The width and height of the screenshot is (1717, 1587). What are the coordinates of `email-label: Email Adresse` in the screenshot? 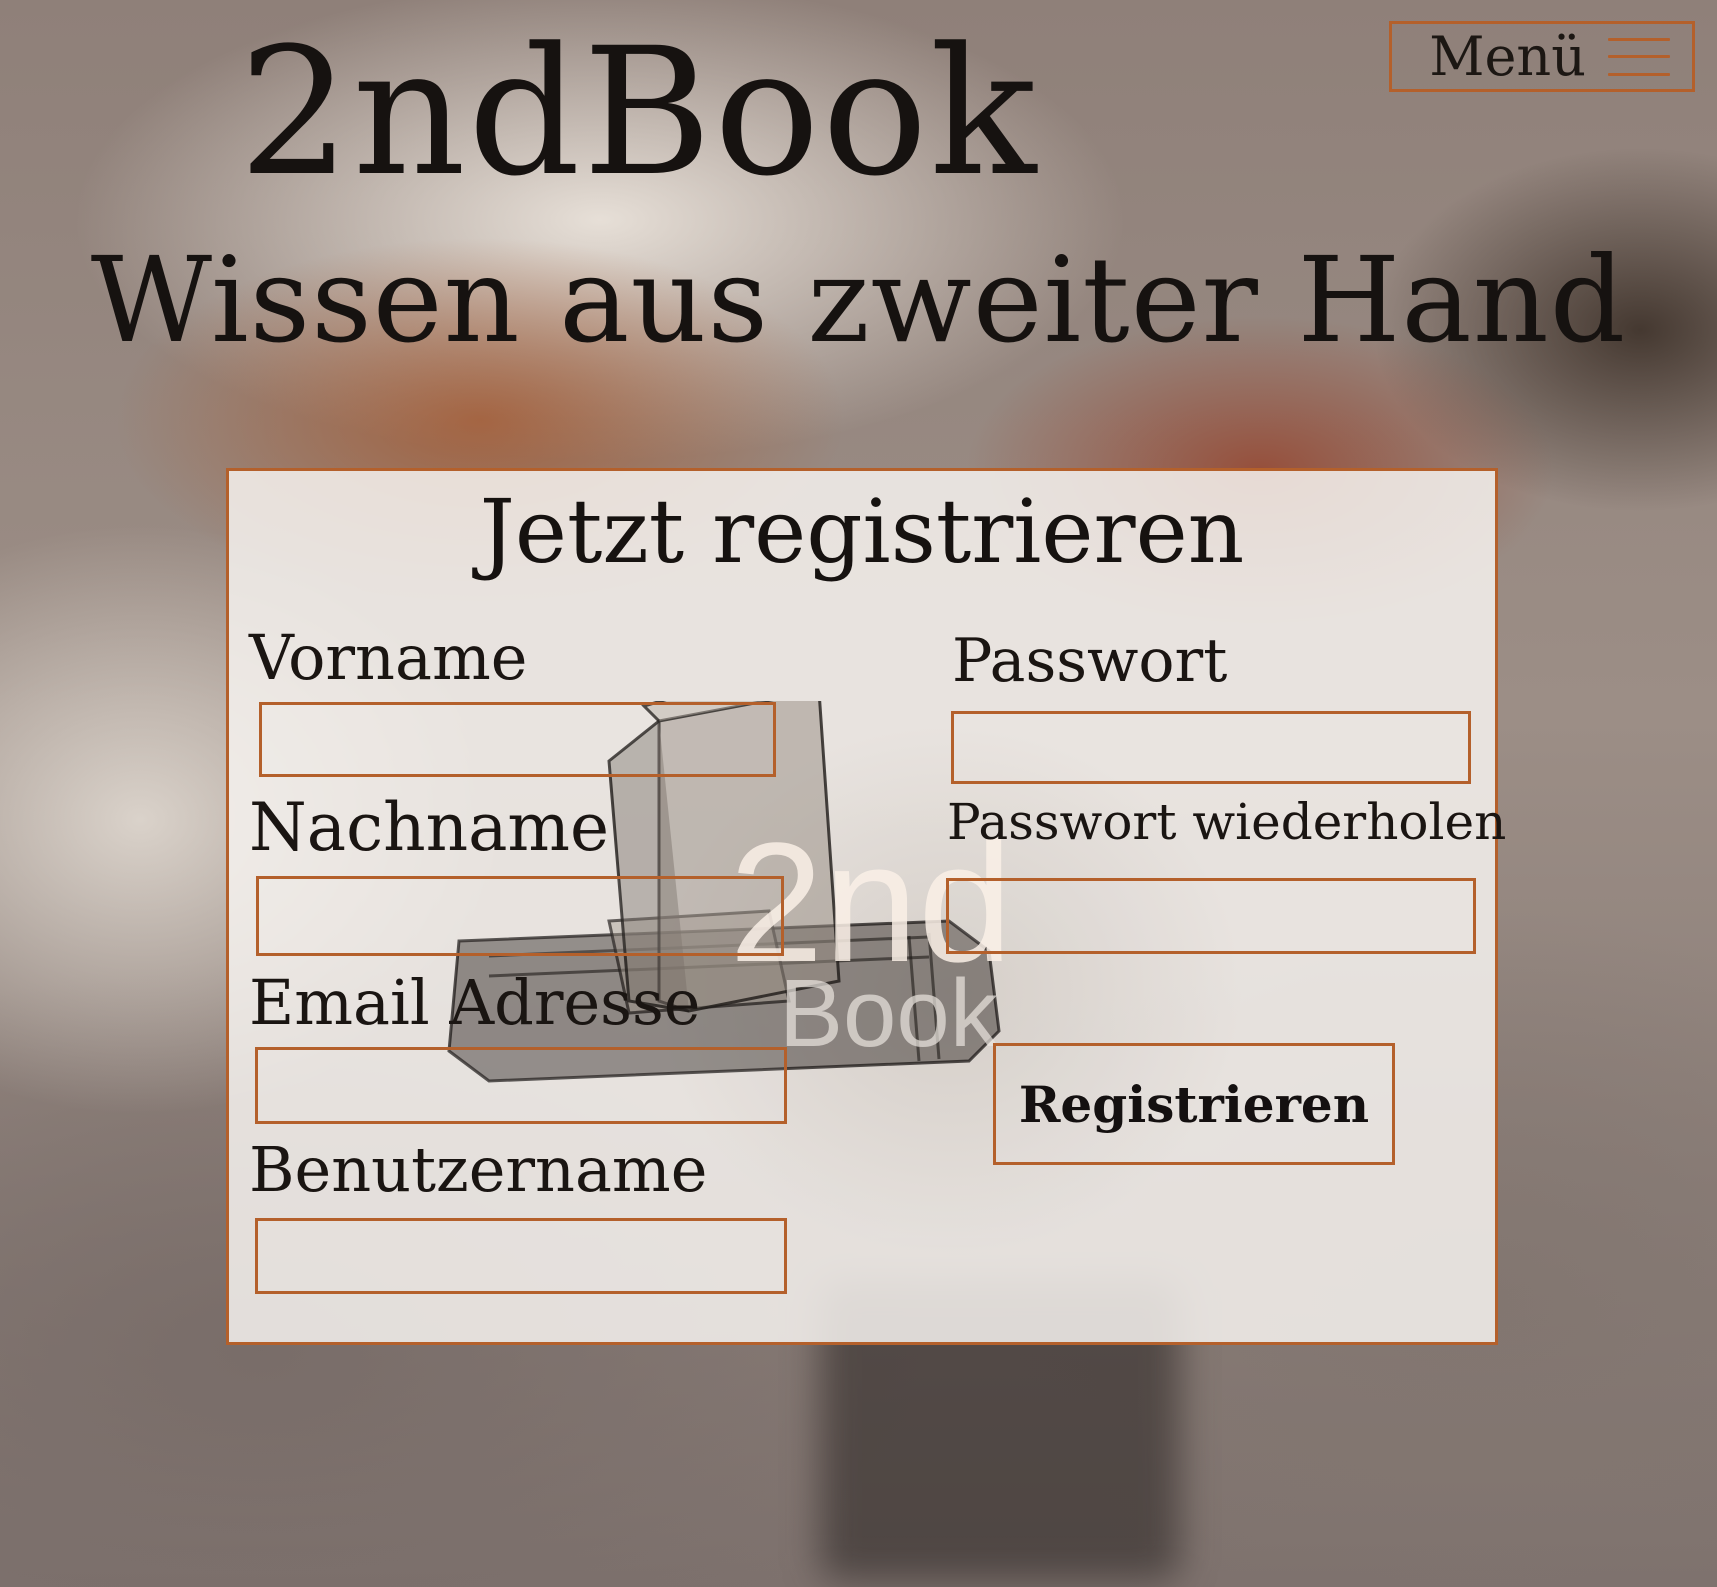 It's located at (475, 1002).